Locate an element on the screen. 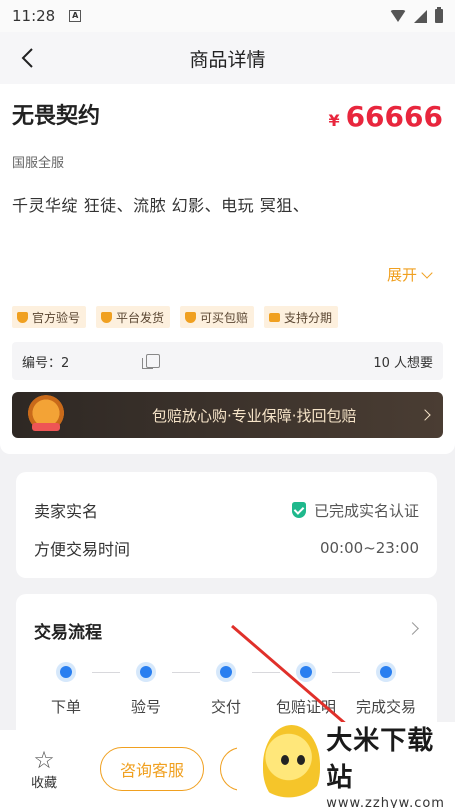 The image size is (455, 808). seller-card: 卖家实名 已完成实名认证 方便交易时间 00:00~23:00 is located at coordinates (226, 525).